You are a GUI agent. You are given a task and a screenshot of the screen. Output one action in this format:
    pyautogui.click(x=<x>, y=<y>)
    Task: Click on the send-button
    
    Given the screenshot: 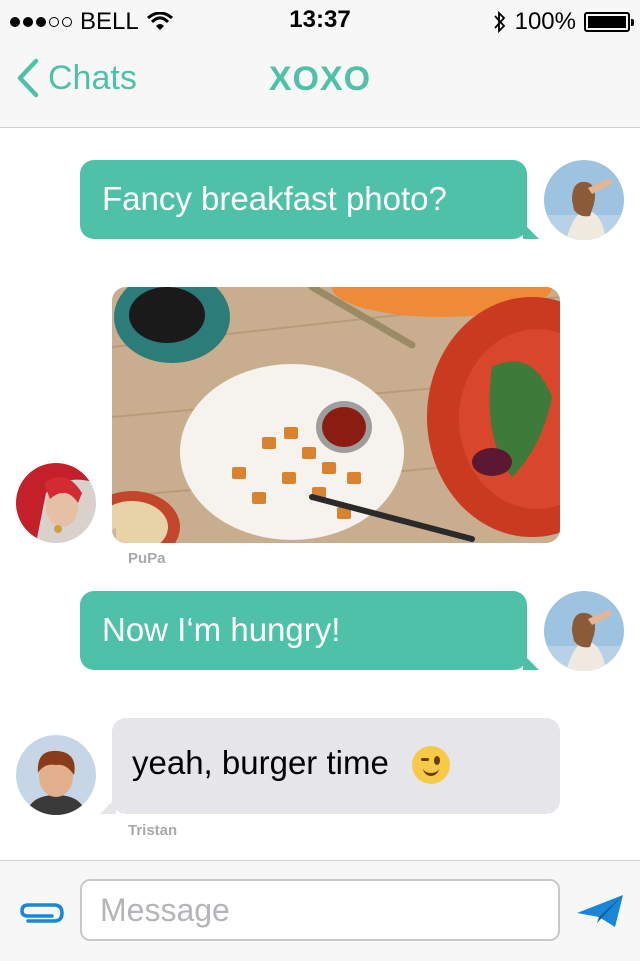 What is the action you would take?
    pyautogui.click(x=600, y=913)
    